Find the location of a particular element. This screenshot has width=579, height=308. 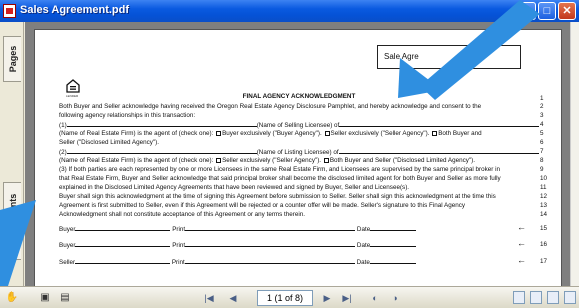

maximize-button: □ is located at coordinates (547, 11).